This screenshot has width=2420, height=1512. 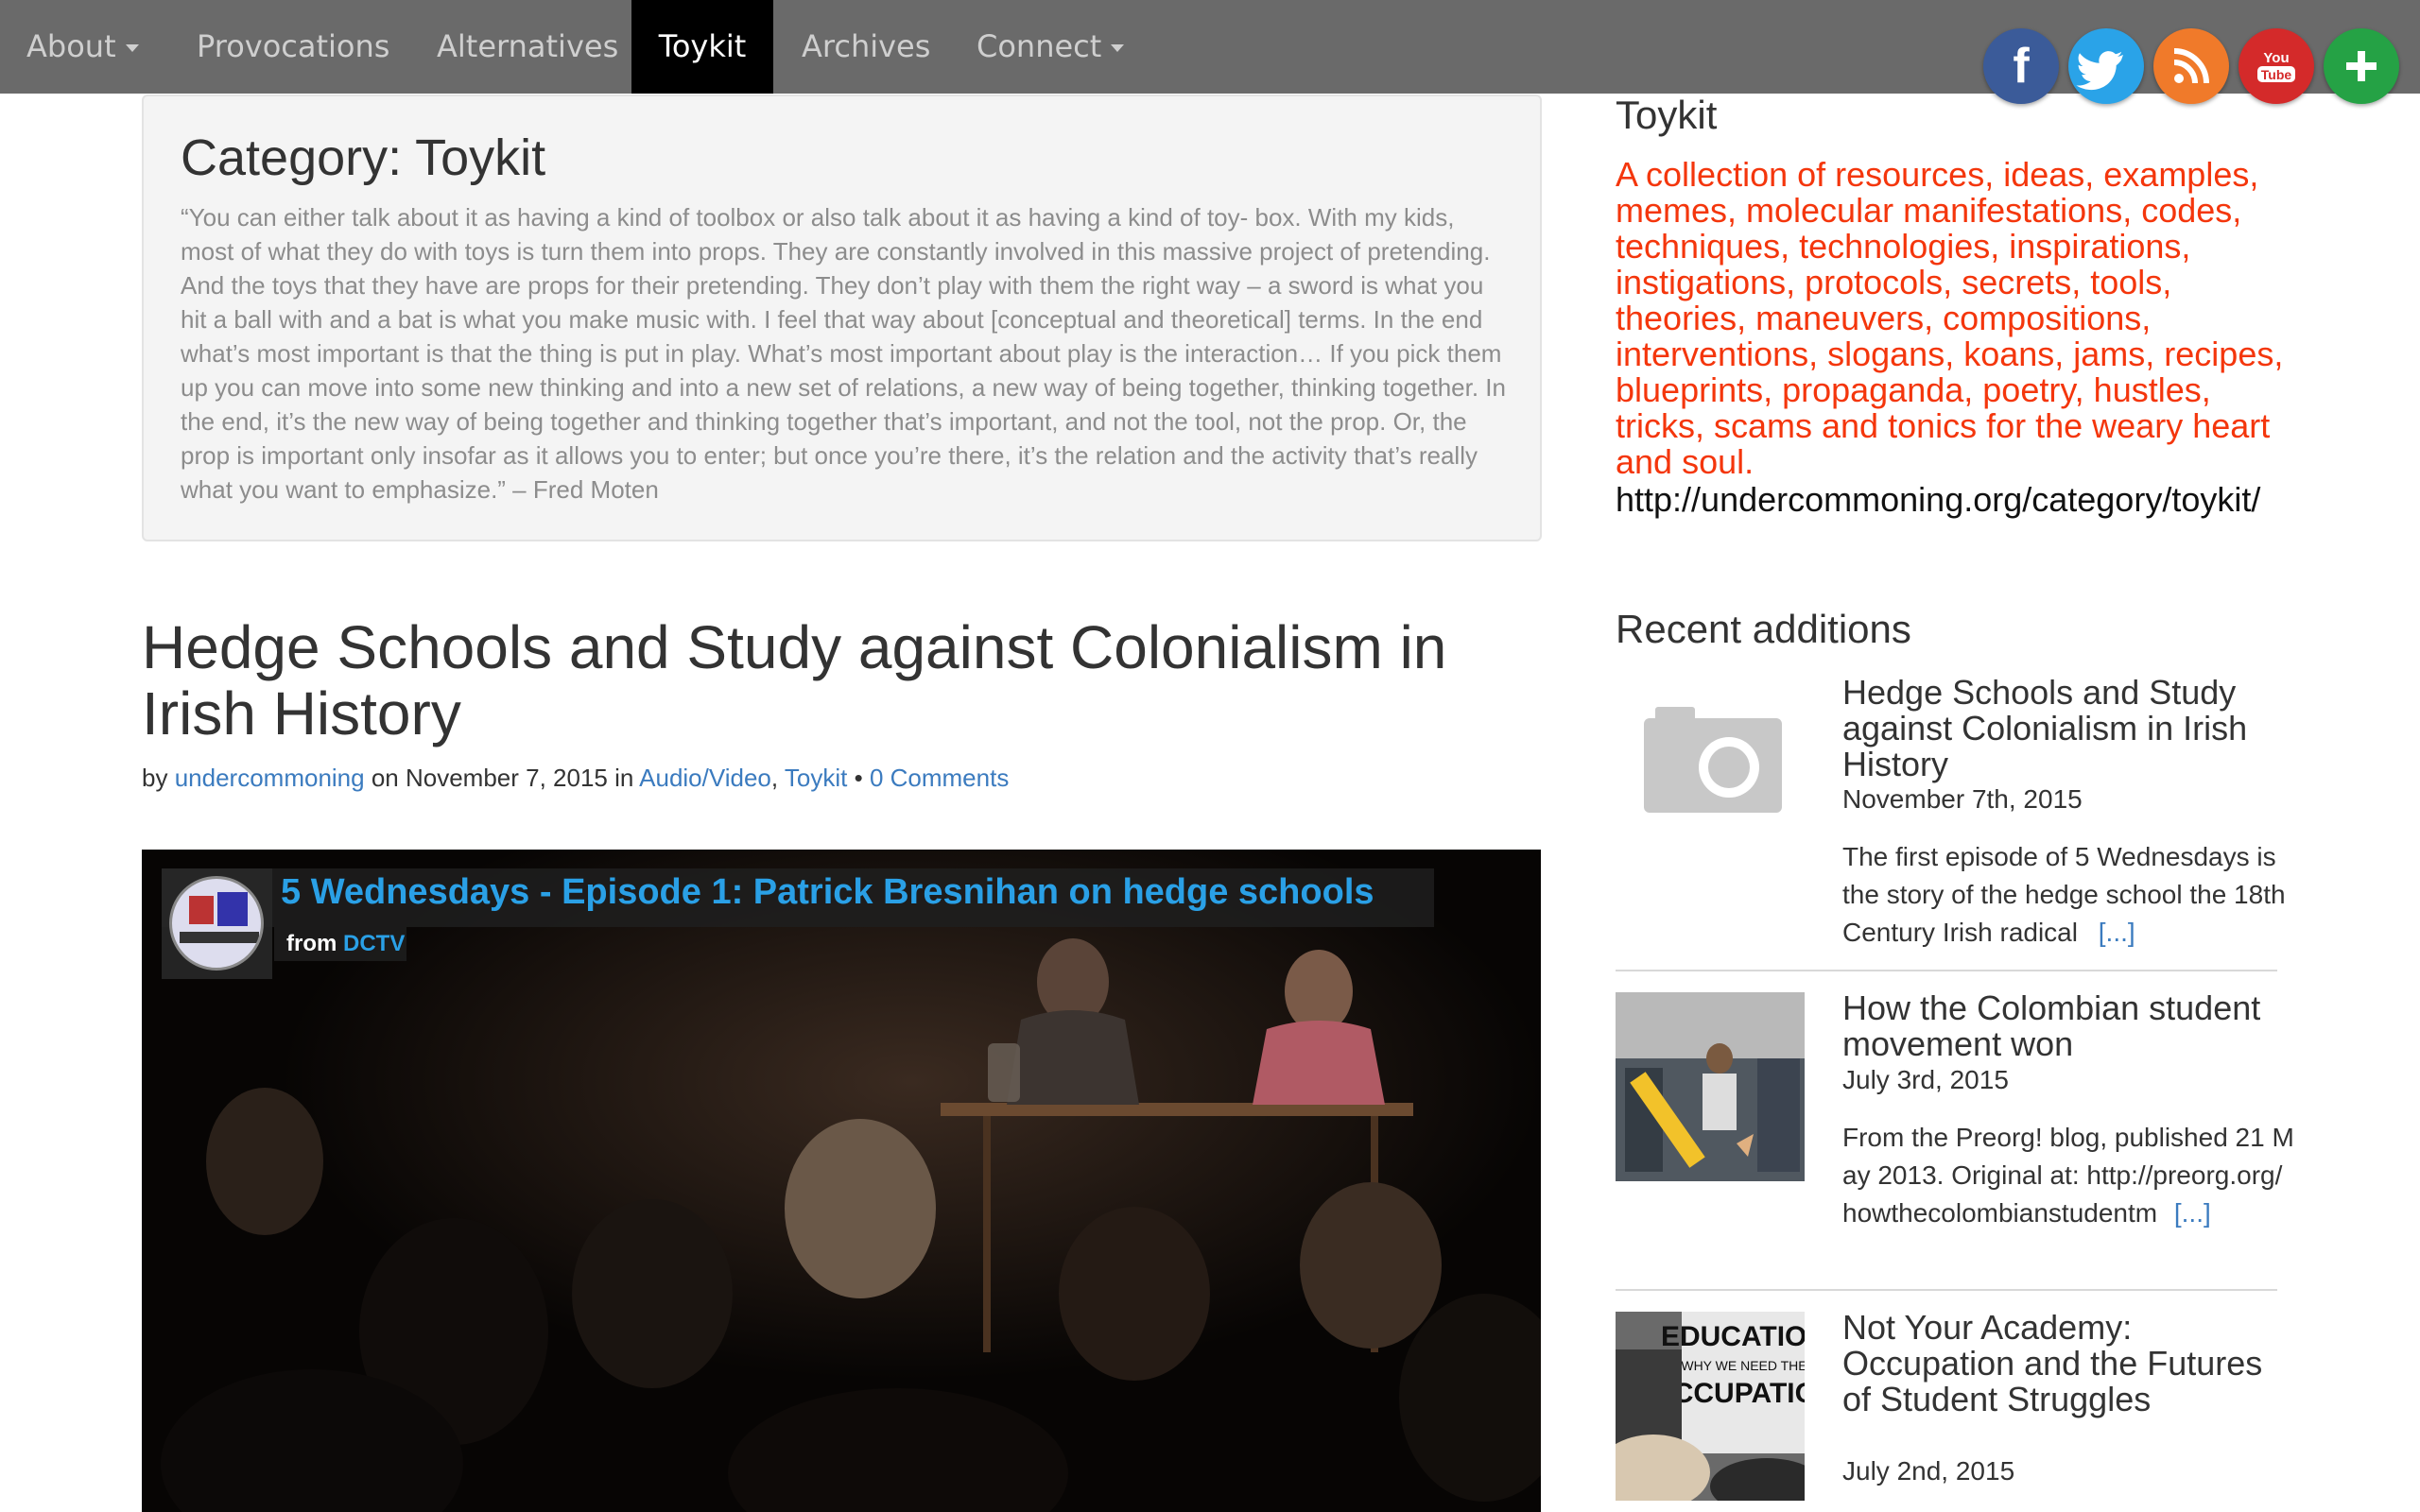 I want to click on camera-icon, so click(x=1713, y=760).